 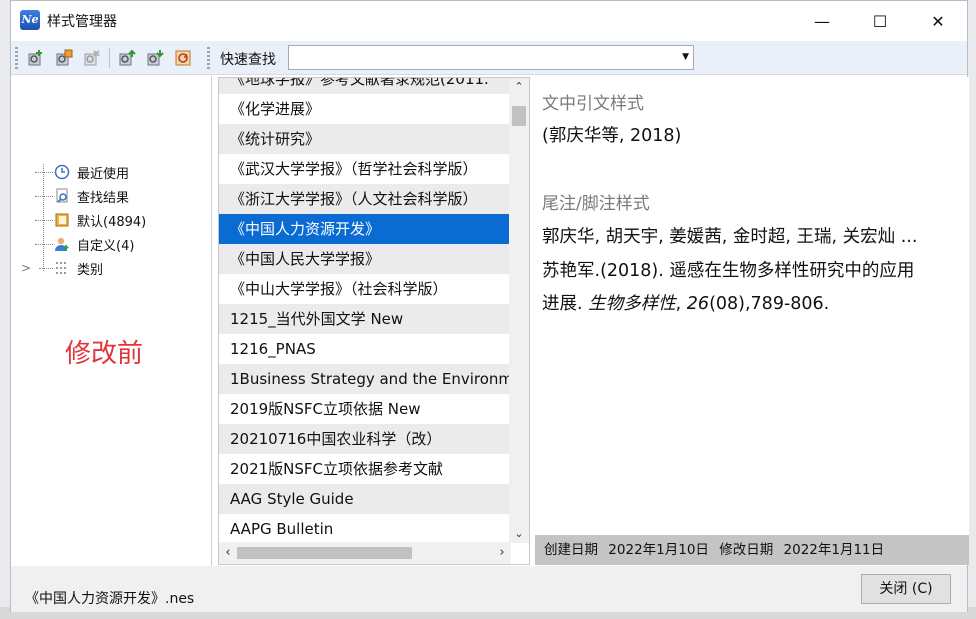 What do you see at coordinates (104, 354) in the screenshot?
I see `annotation-text: 修改前` at bounding box center [104, 354].